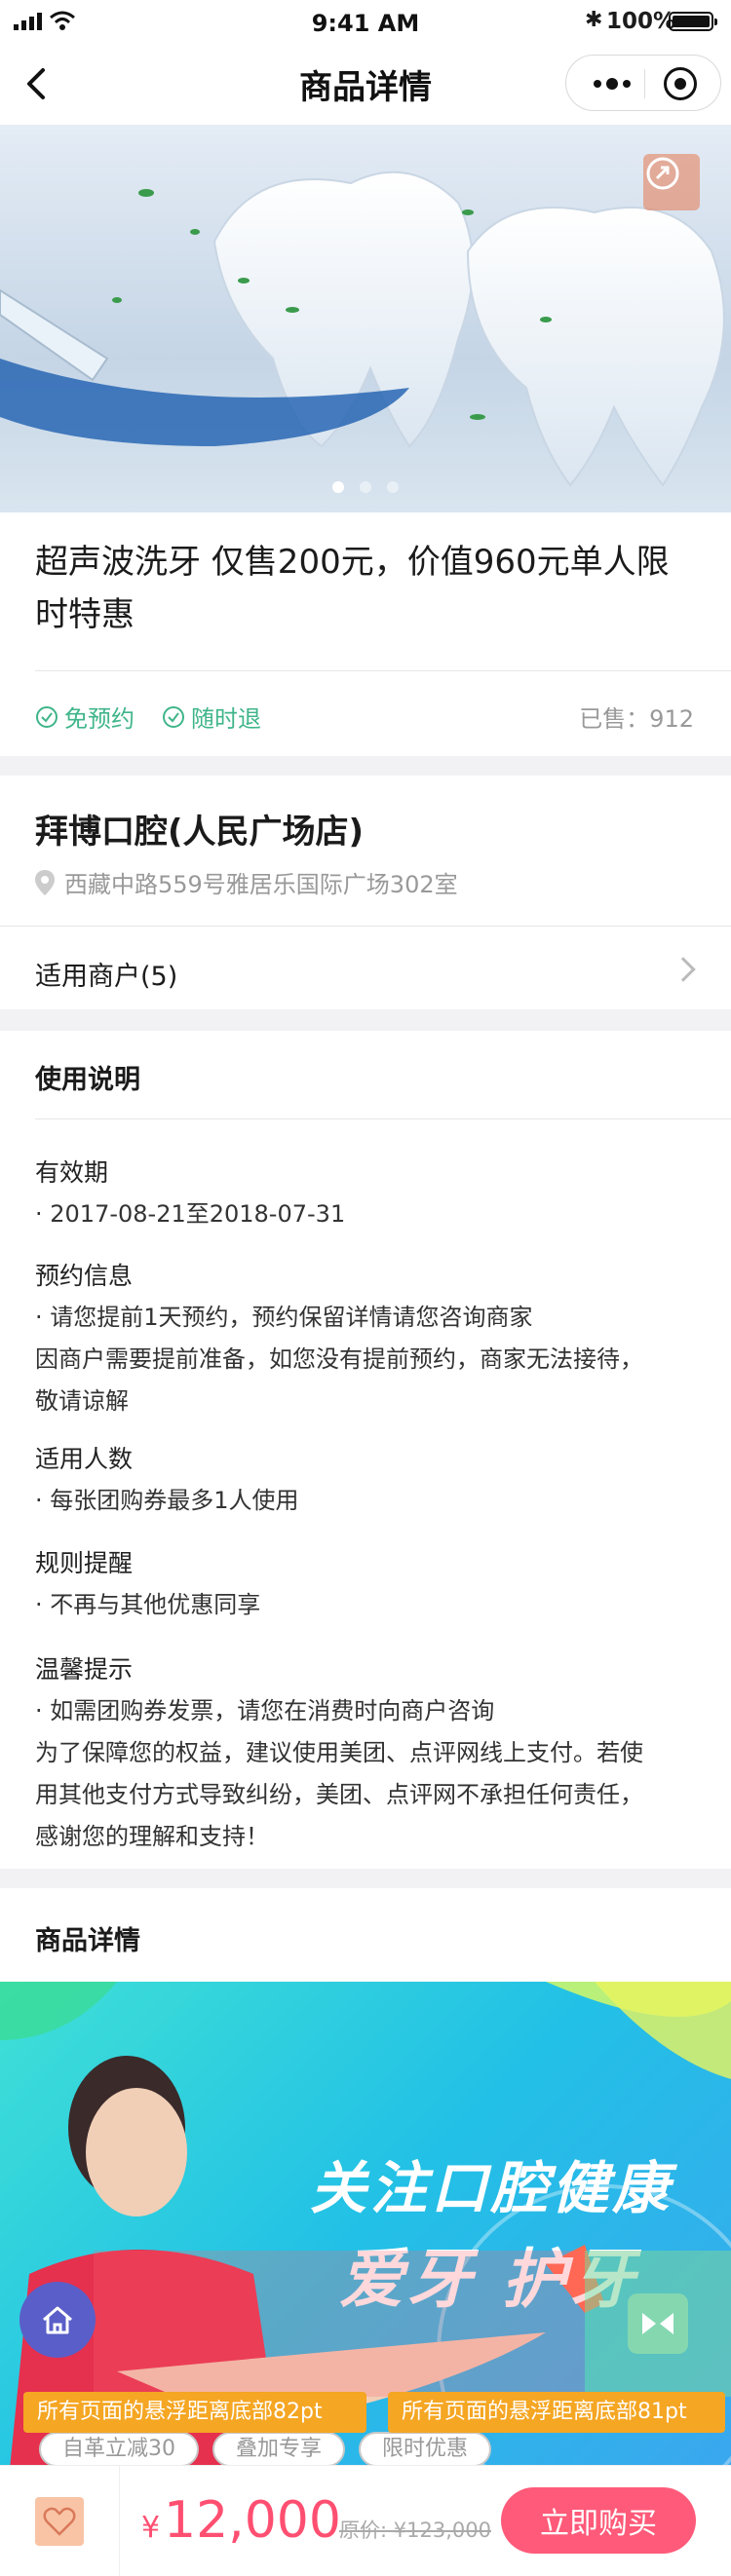 The width and height of the screenshot is (731, 2576). What do you see at coordinates (339, 1752) in the screenshot?
I see `usage-line: 为了保障您的权益，建议使用美团、点评网线上支付。若使` at bounding box center [339, 1752].